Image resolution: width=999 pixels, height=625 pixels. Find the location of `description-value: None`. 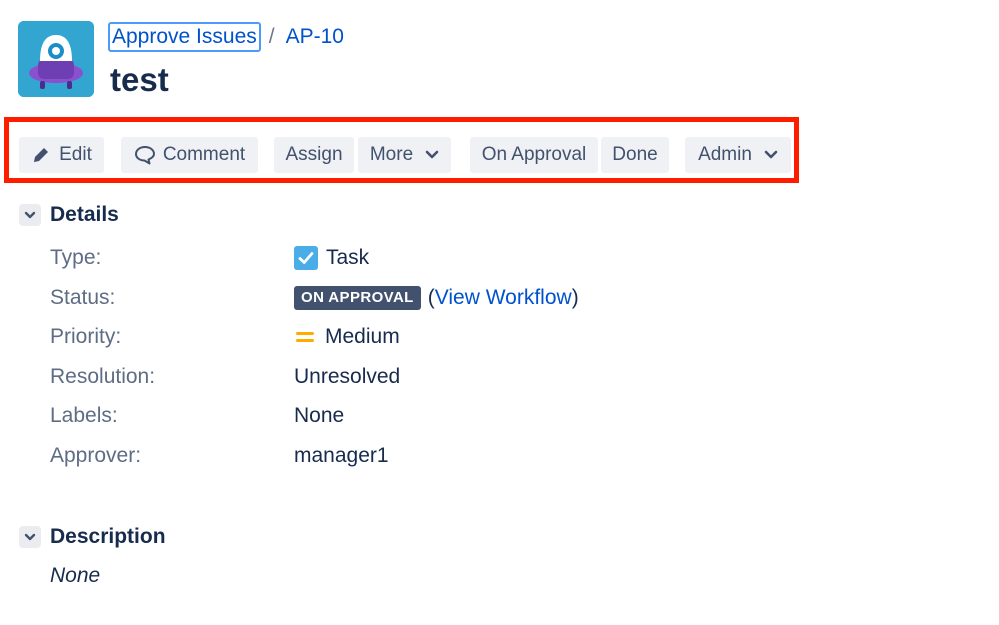

description-value: None is located at coordinates (75, 576).